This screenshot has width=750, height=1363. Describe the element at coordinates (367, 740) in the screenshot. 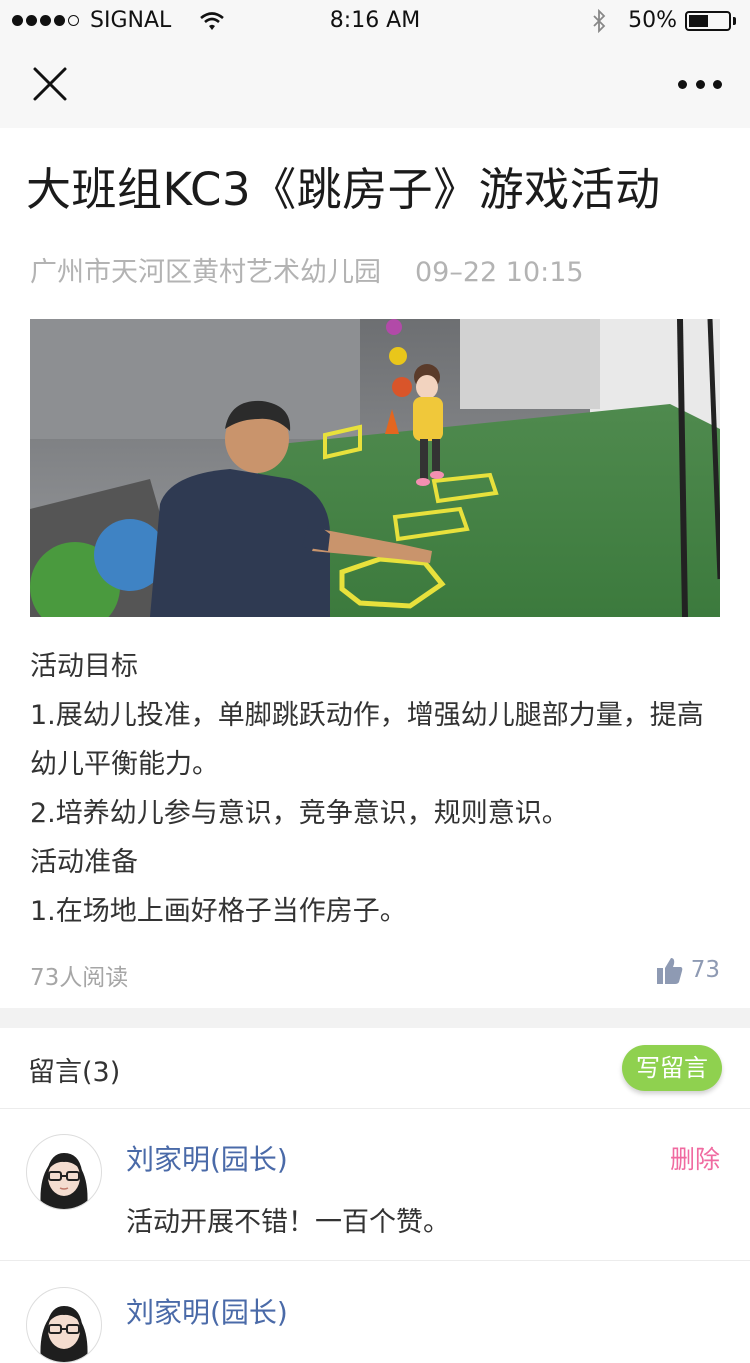

I see `paragraph: 1.展幼儿投准，单脚跳跃动作，增强幼儿腿部力量，提高幼儿平衡能力。` at that location.